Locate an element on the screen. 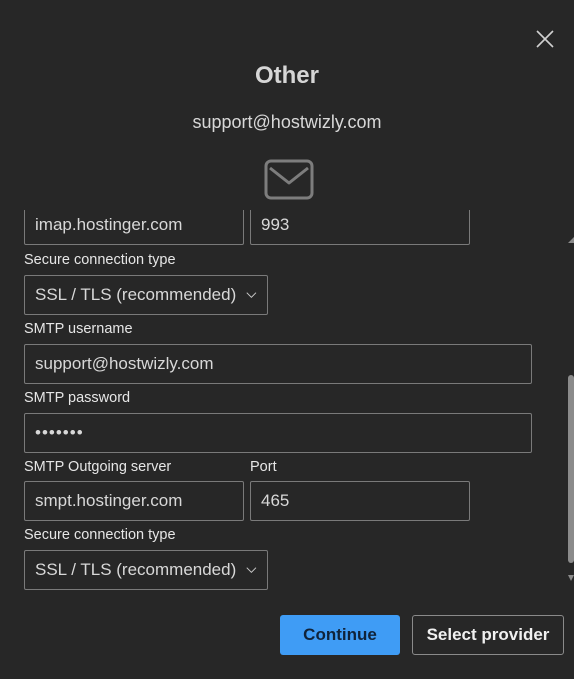 The width and height of the screenshot is (574, 679). smtp-username-input: support@hostwizly.com is located at coordinates (278, 364).